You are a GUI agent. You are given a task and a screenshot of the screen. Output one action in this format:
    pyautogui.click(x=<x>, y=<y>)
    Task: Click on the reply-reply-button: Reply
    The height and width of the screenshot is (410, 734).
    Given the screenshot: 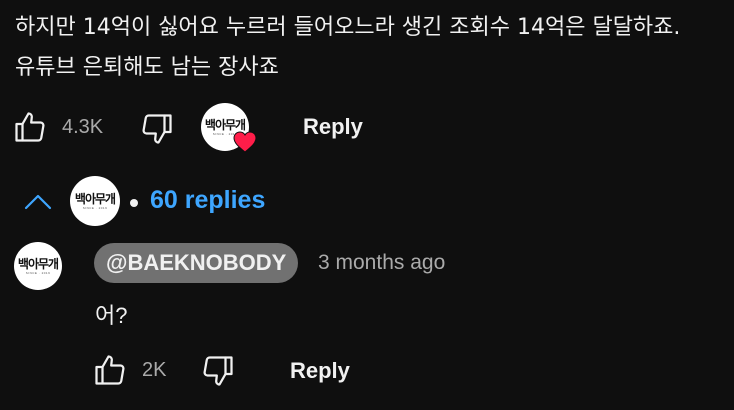 What is the action you would take?
    pyautogui.click(x=320, y=371)
    